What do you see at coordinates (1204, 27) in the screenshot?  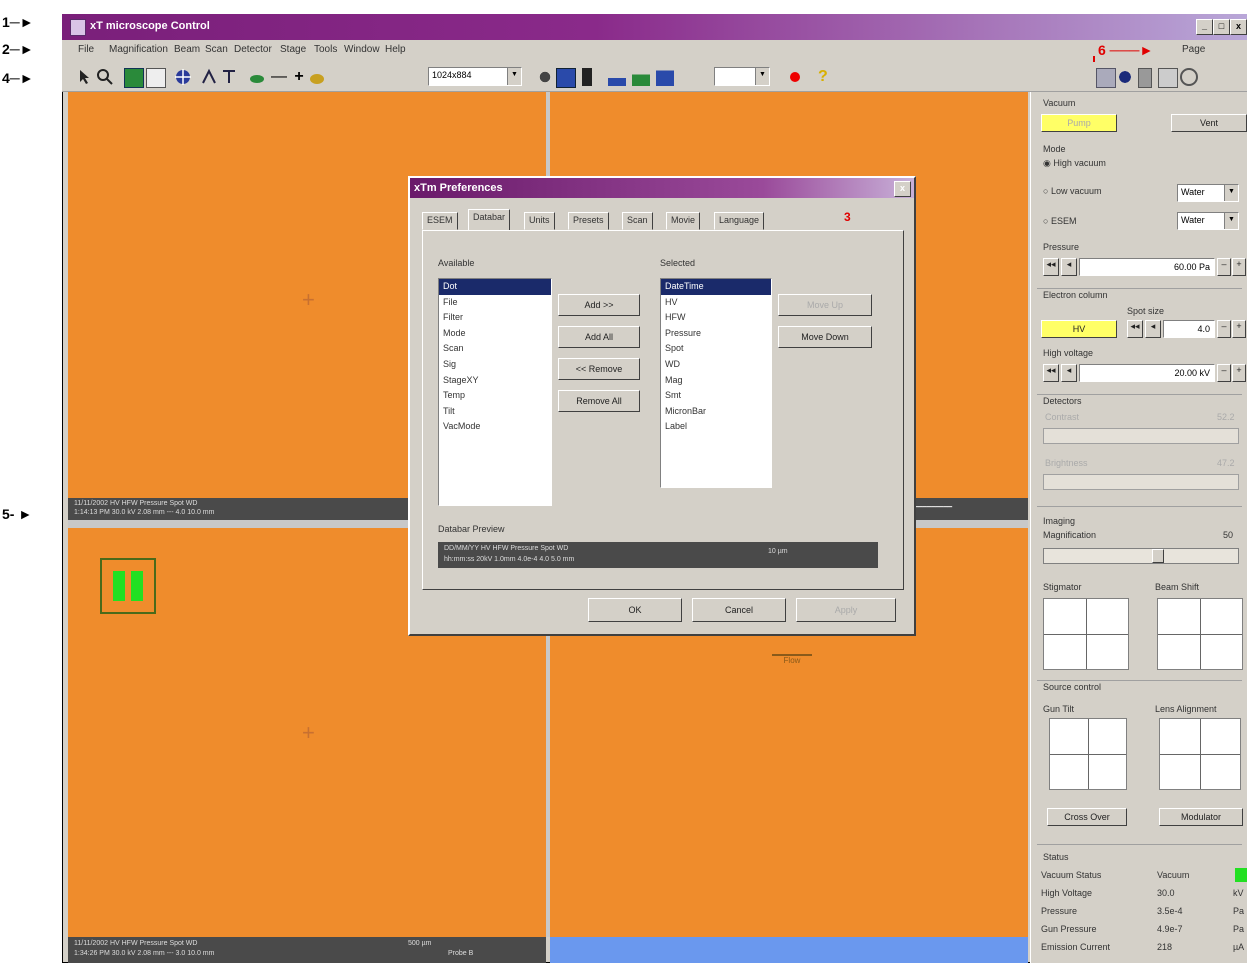 I see `minimize-button: _` at bounding box center [1204, 27].